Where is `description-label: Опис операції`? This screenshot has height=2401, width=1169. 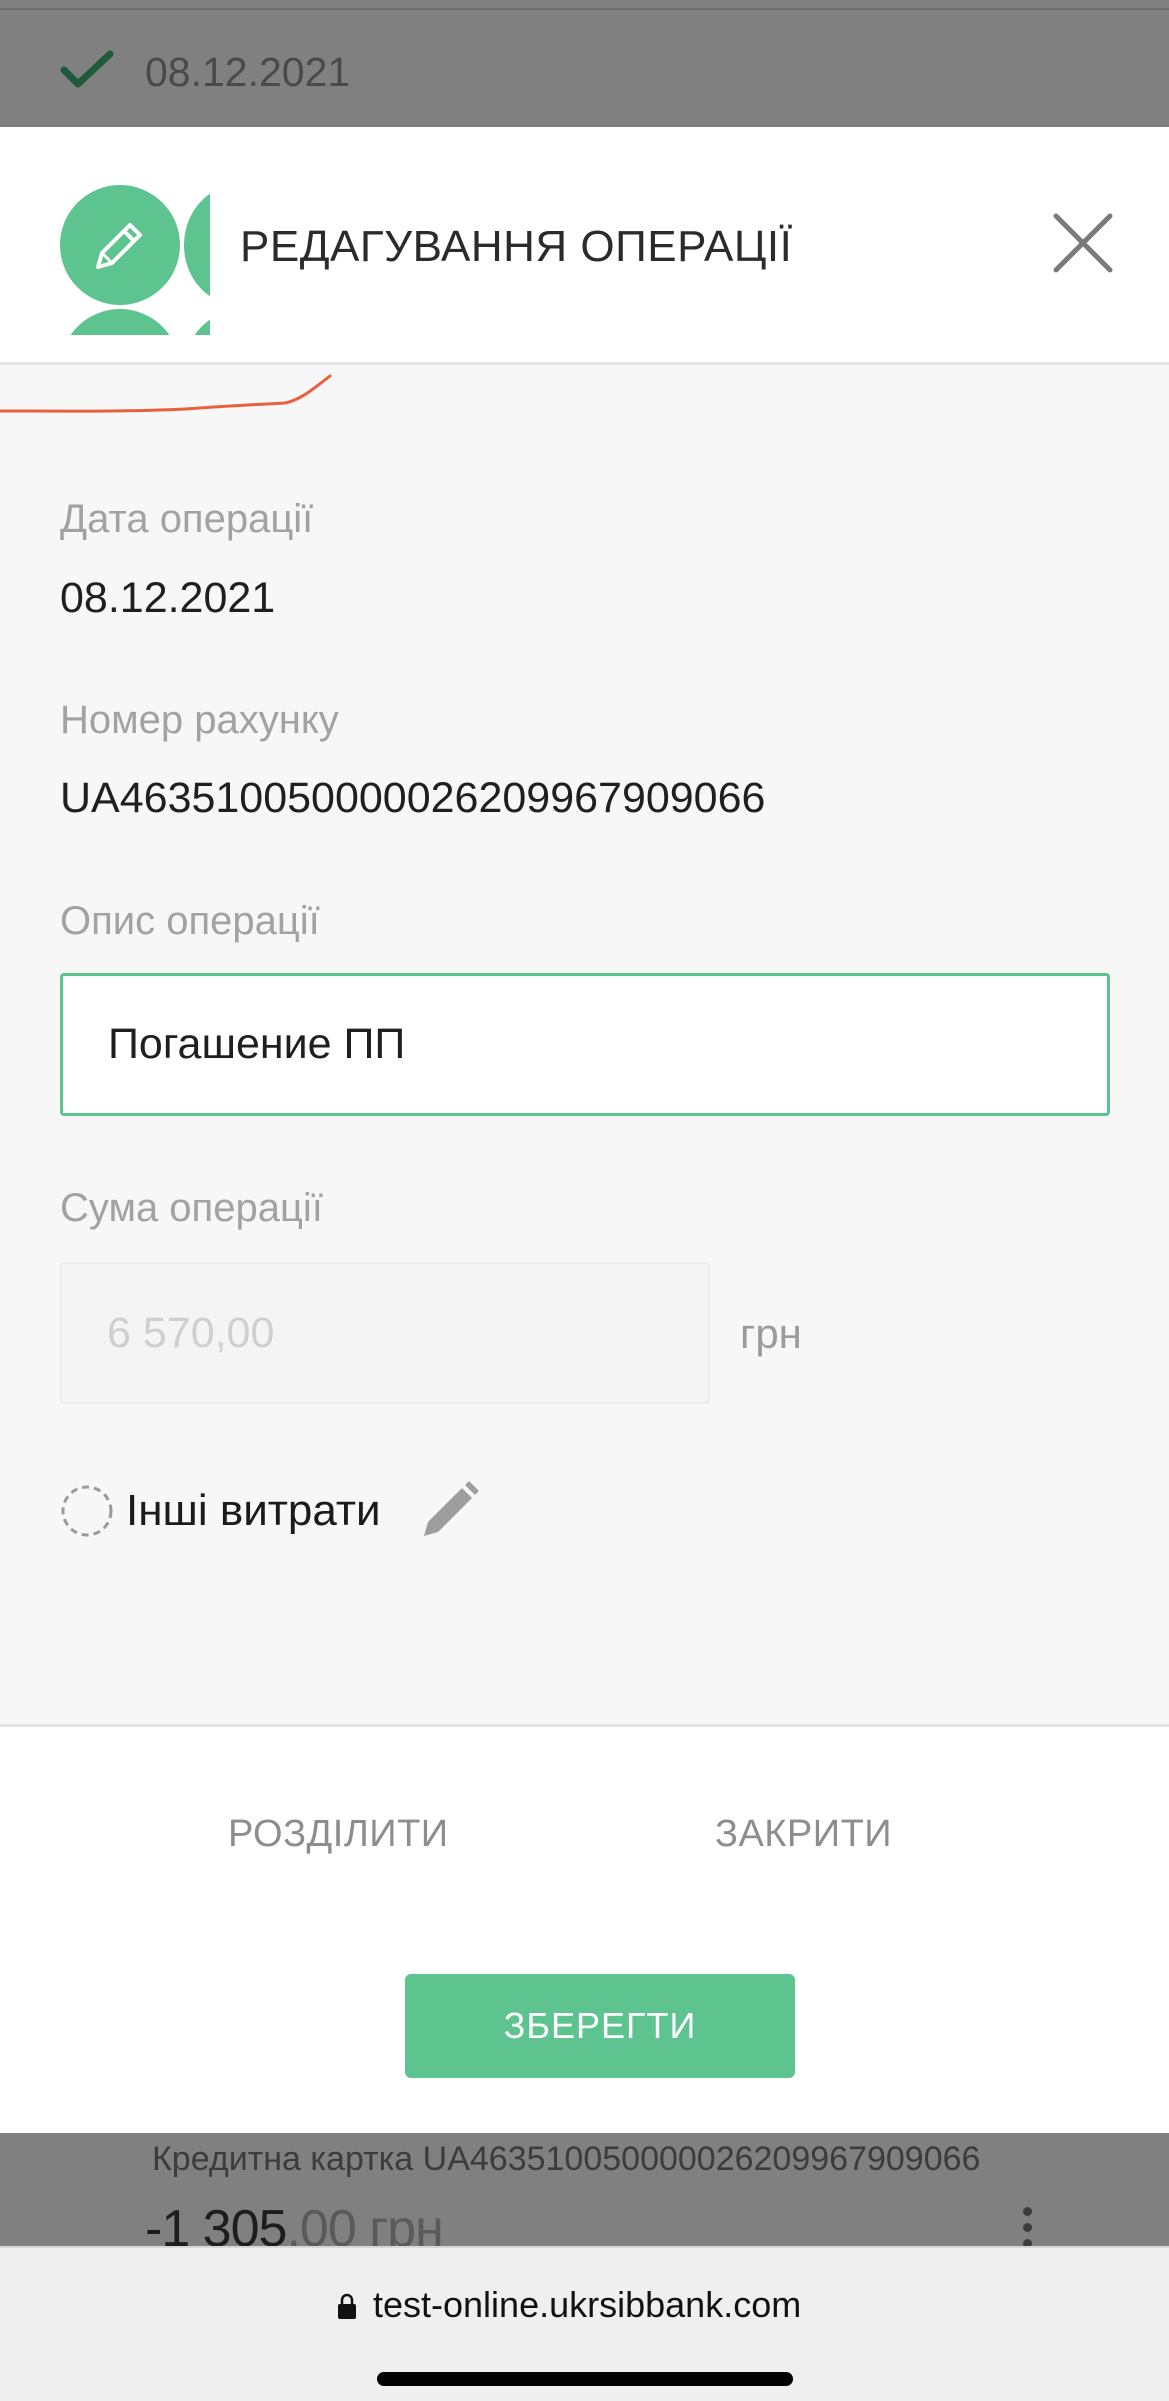
description-label: Опис операції is located at coordinates (190, 921).